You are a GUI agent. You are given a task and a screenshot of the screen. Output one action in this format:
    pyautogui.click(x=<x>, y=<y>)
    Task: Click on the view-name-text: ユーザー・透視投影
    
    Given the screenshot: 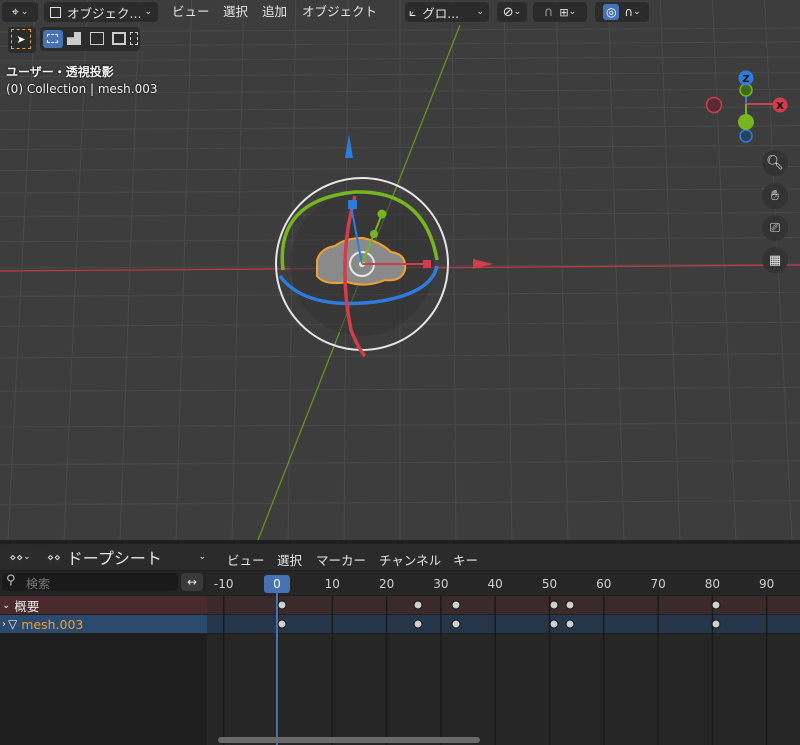 What is the action you would take?
    pyautogui.click(x=60, y=72)
    